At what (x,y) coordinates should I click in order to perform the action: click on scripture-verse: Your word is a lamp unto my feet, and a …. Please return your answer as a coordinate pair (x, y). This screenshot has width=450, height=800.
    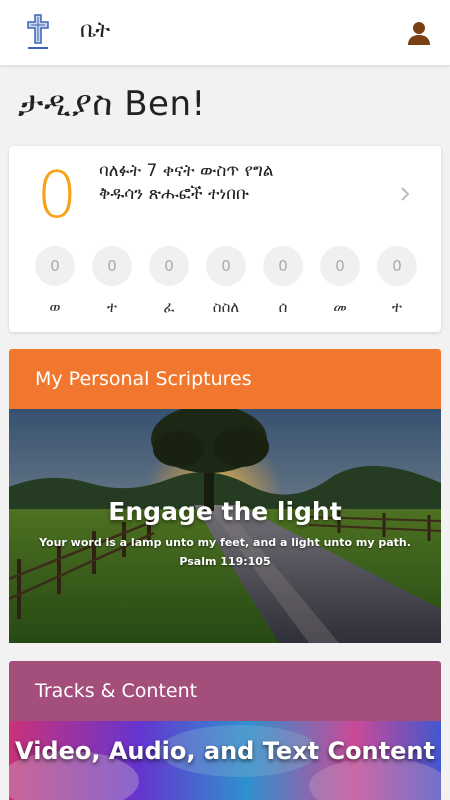
    Looking at the image, I should click on (225, 542).